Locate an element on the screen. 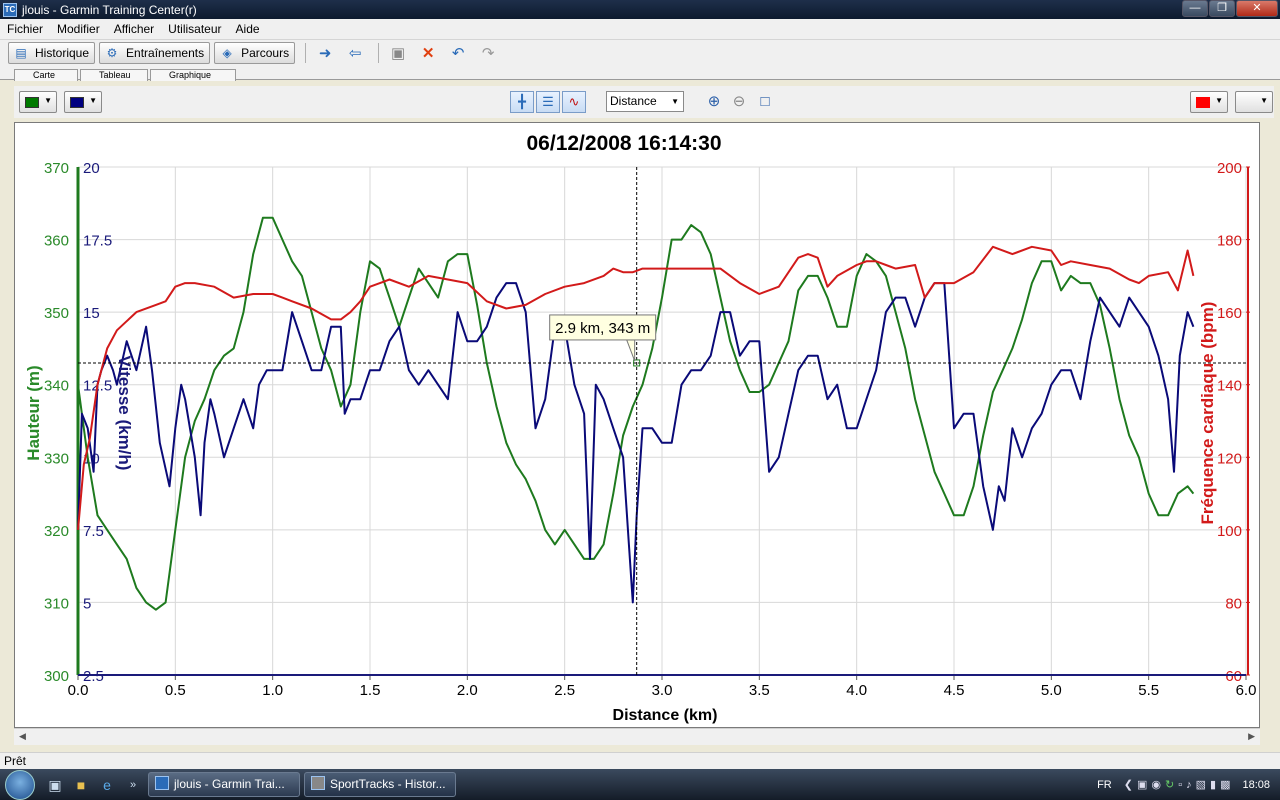  speed-tick-label: 5 is located at coordinates (87, 603).